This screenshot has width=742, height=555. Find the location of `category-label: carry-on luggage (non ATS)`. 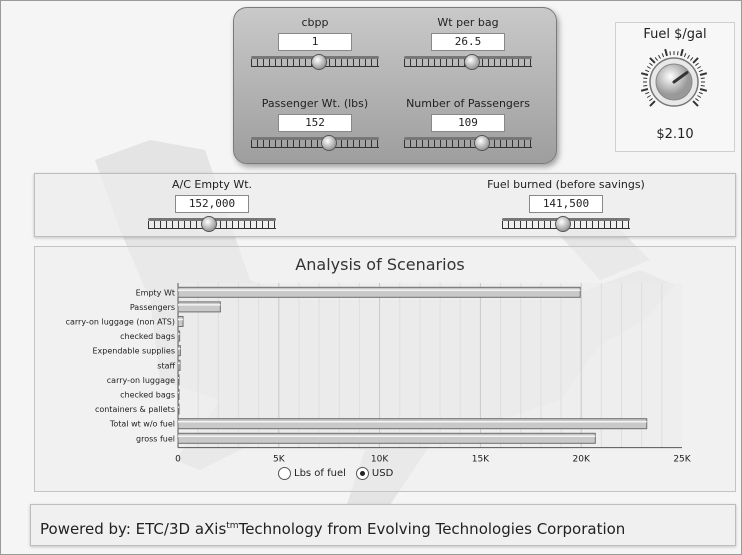

category-label: carry-on luggage (non ATS) is located at coordinates (120, 322).